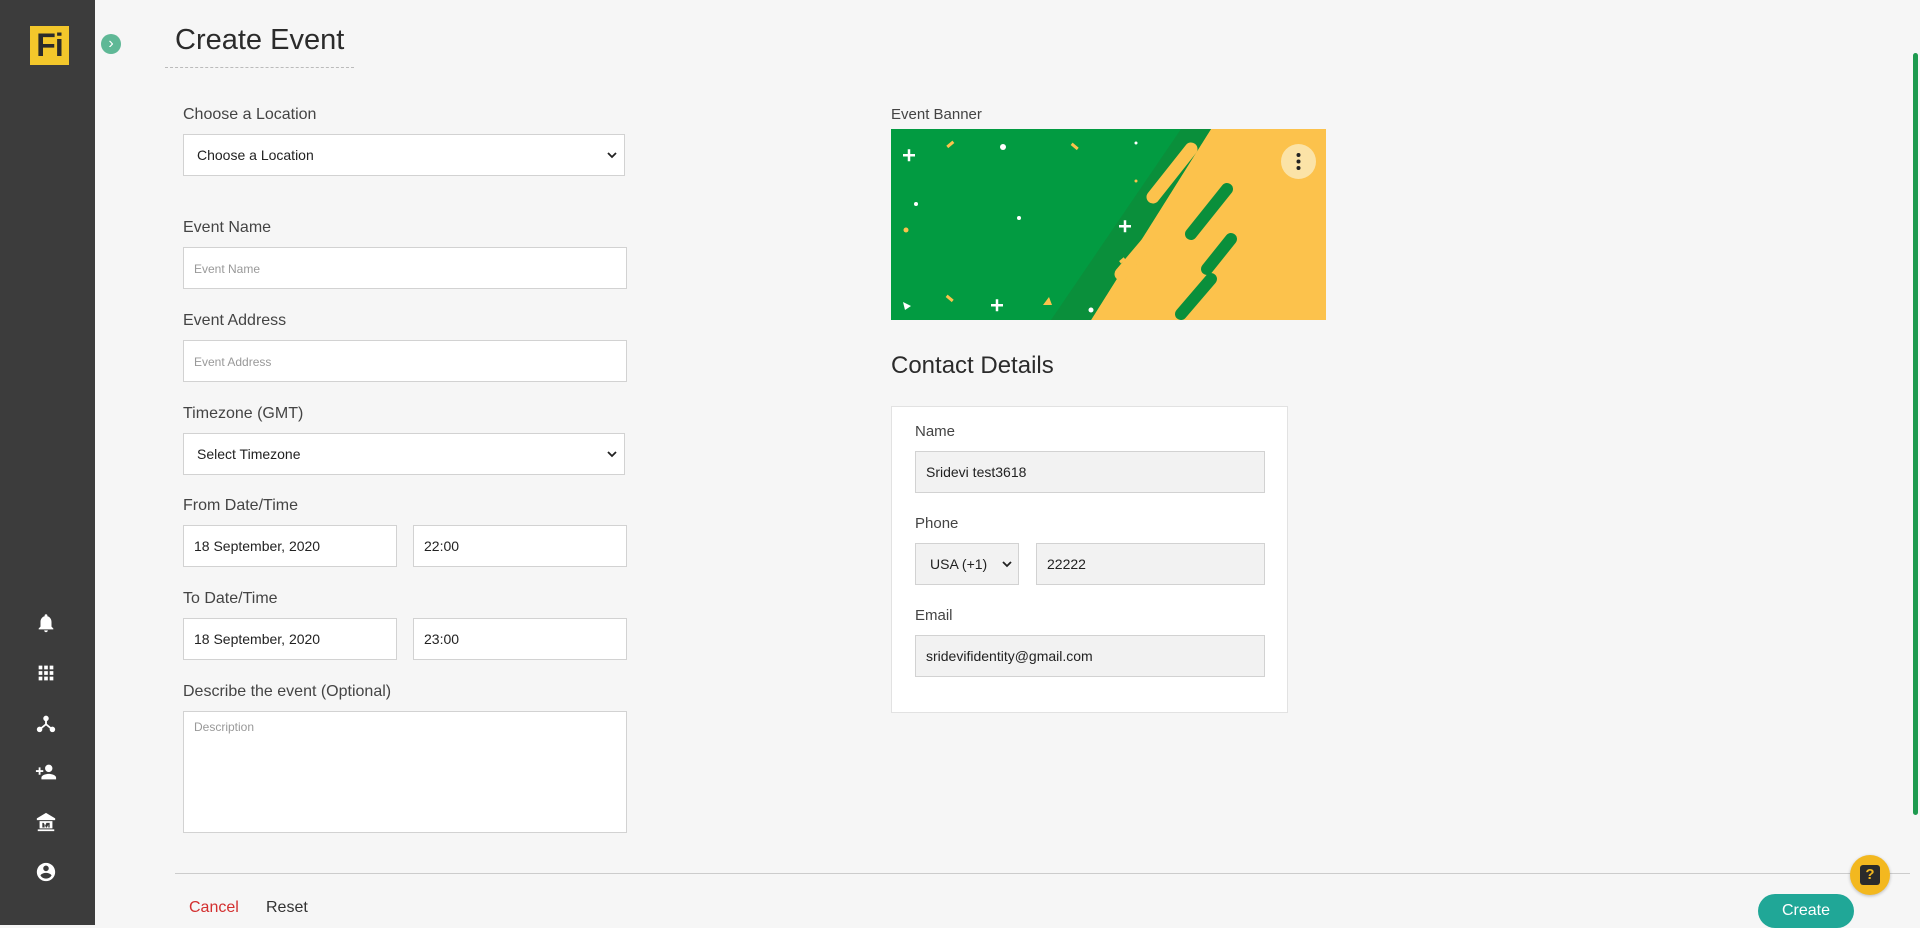 Image resolution: width=1920 pixels, height=928 pixels. Describe the element at coordinates (1108, 224) in the screenshot. I see `event-banner-image` at that location.